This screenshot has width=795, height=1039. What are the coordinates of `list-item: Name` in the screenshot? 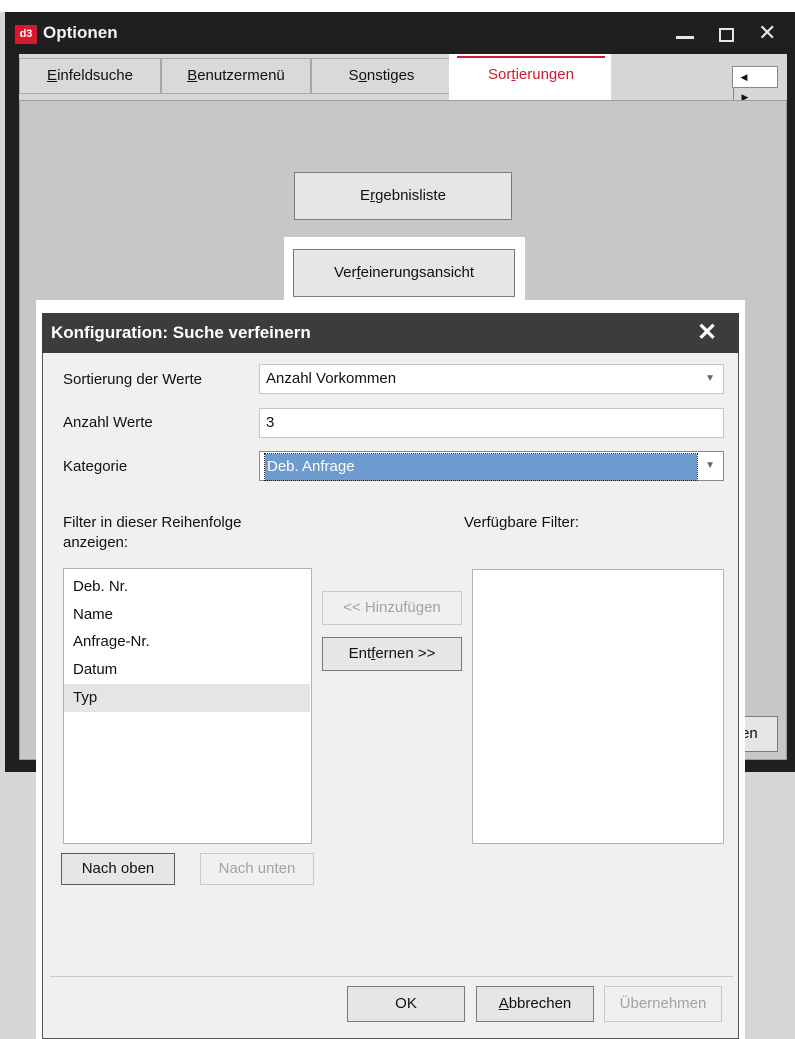 It's located at (93, 614).